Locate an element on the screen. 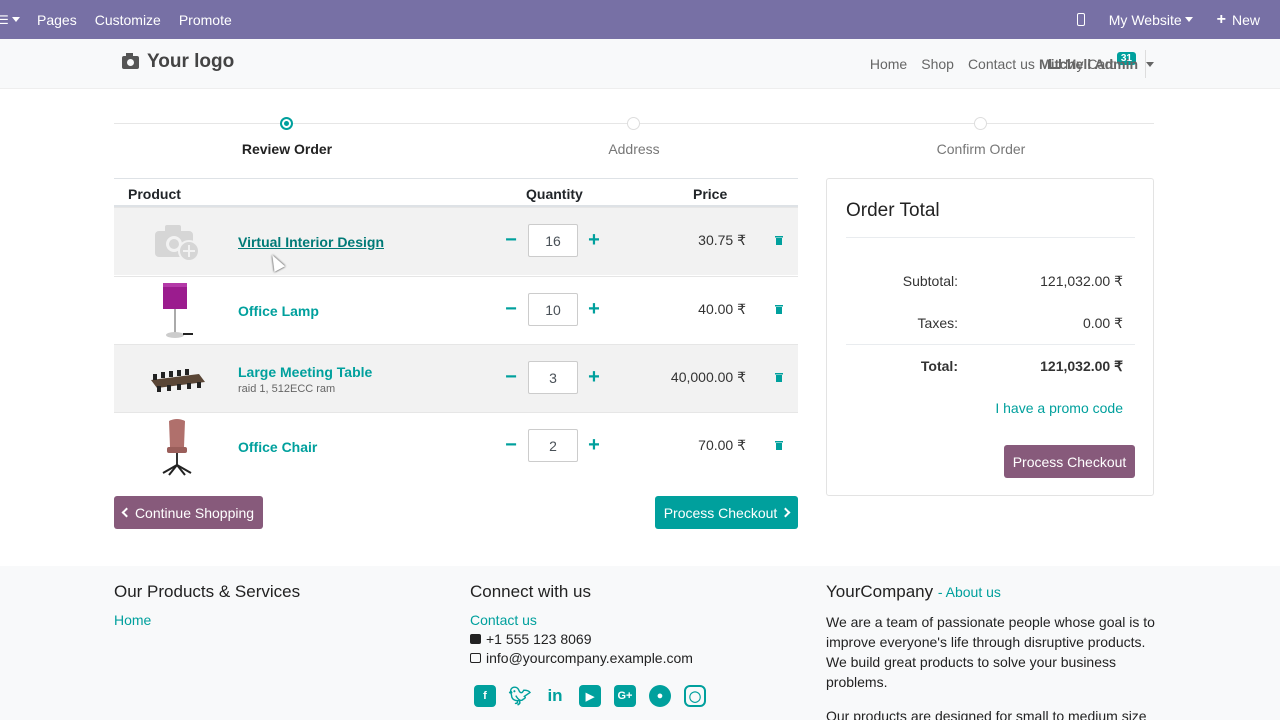 The image size is (1280, 720). twitter-icon: 🐦︎ is located at coordinates (520, 696).